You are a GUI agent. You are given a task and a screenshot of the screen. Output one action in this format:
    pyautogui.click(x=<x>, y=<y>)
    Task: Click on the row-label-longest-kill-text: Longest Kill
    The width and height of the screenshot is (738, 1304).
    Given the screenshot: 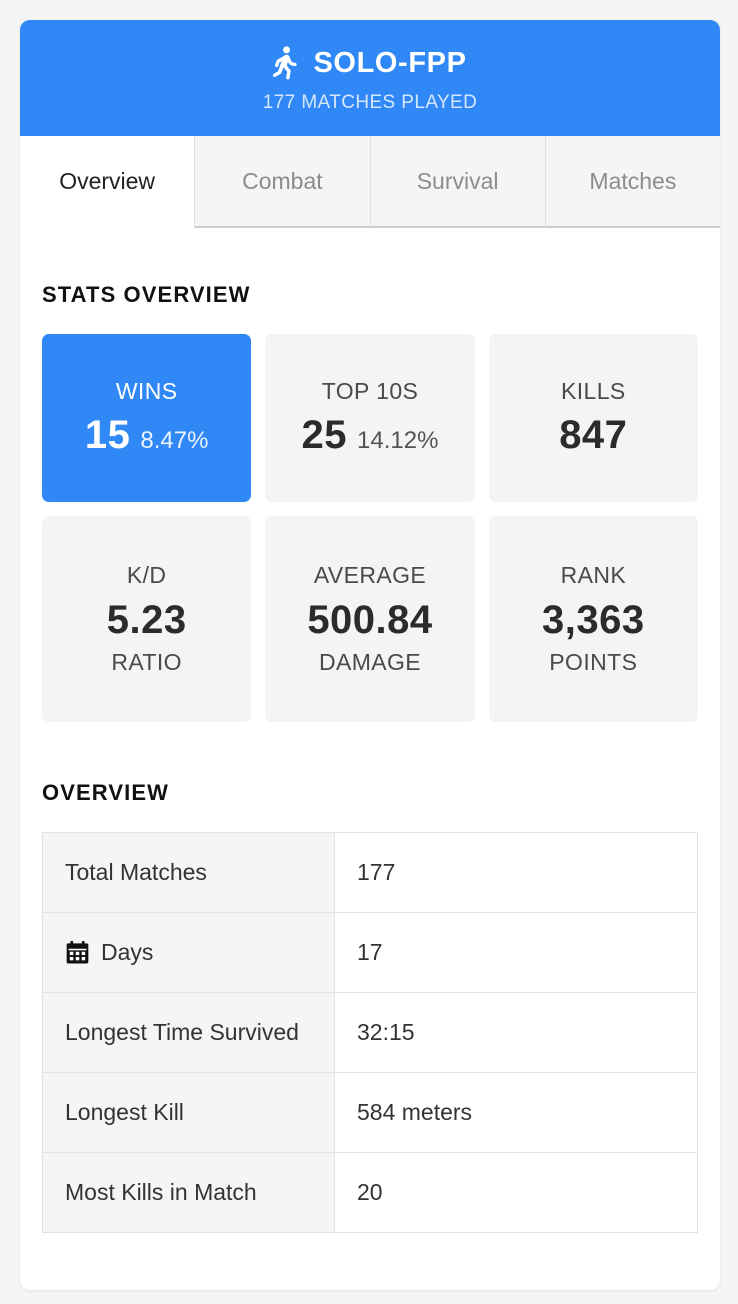 What is the action you would take?
    pyautogui.click(x=124, y=1112)
    